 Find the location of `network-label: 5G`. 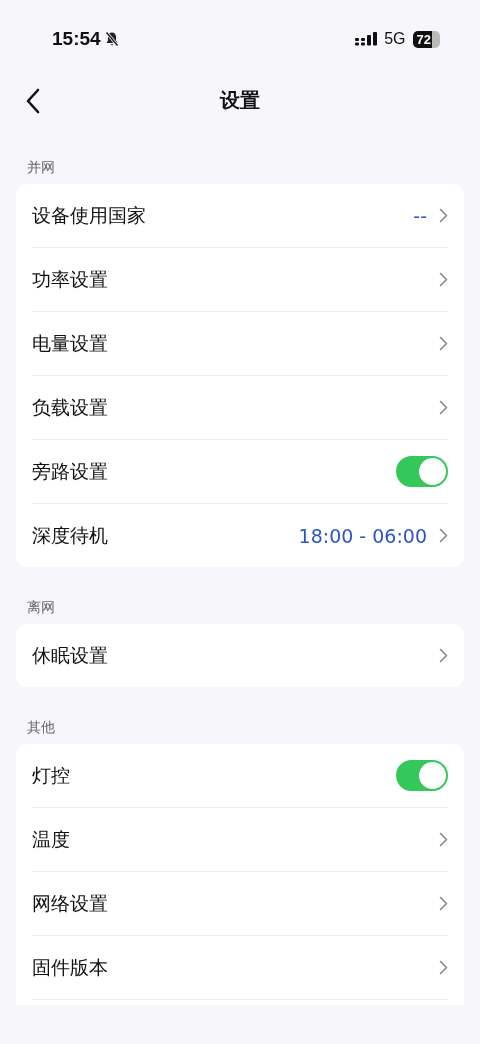

network-label: 5G is located at coordinates (395, 39).